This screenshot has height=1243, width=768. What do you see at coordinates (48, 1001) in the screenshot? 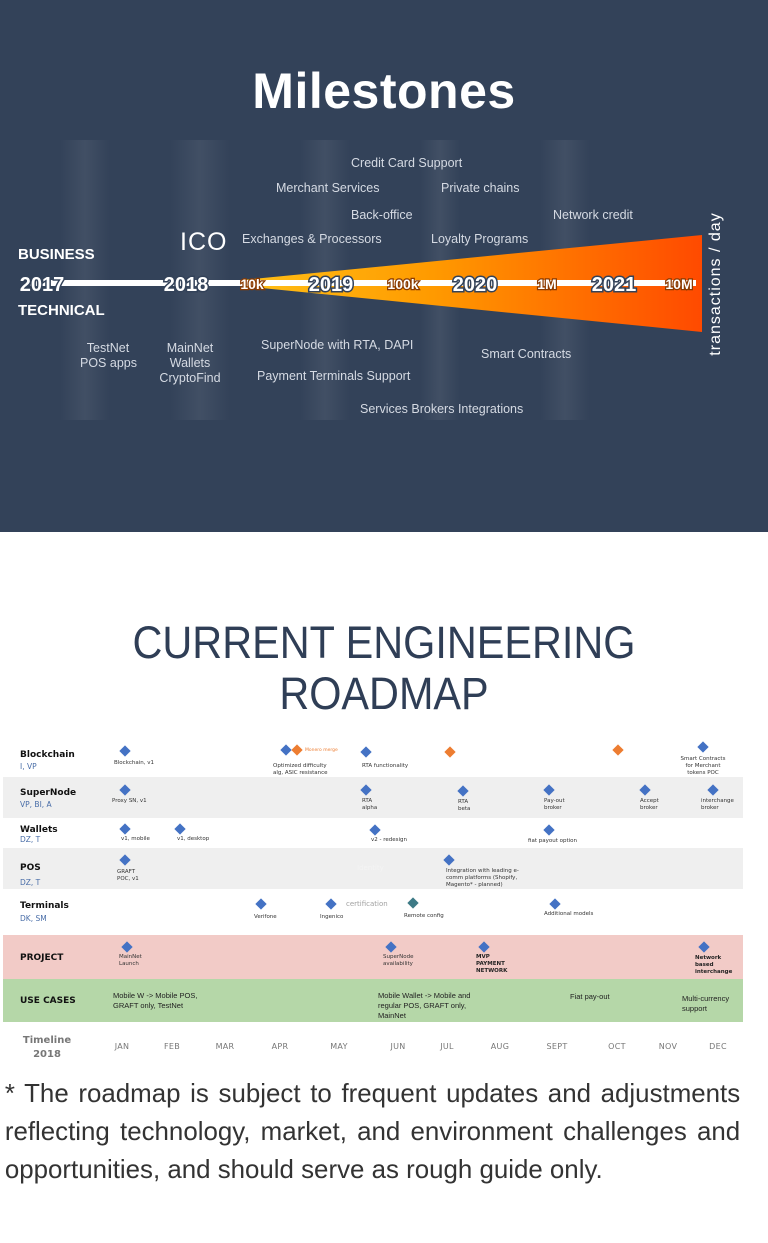
I see `lane-name: USE CASES` at bounding box center [48, 1001].